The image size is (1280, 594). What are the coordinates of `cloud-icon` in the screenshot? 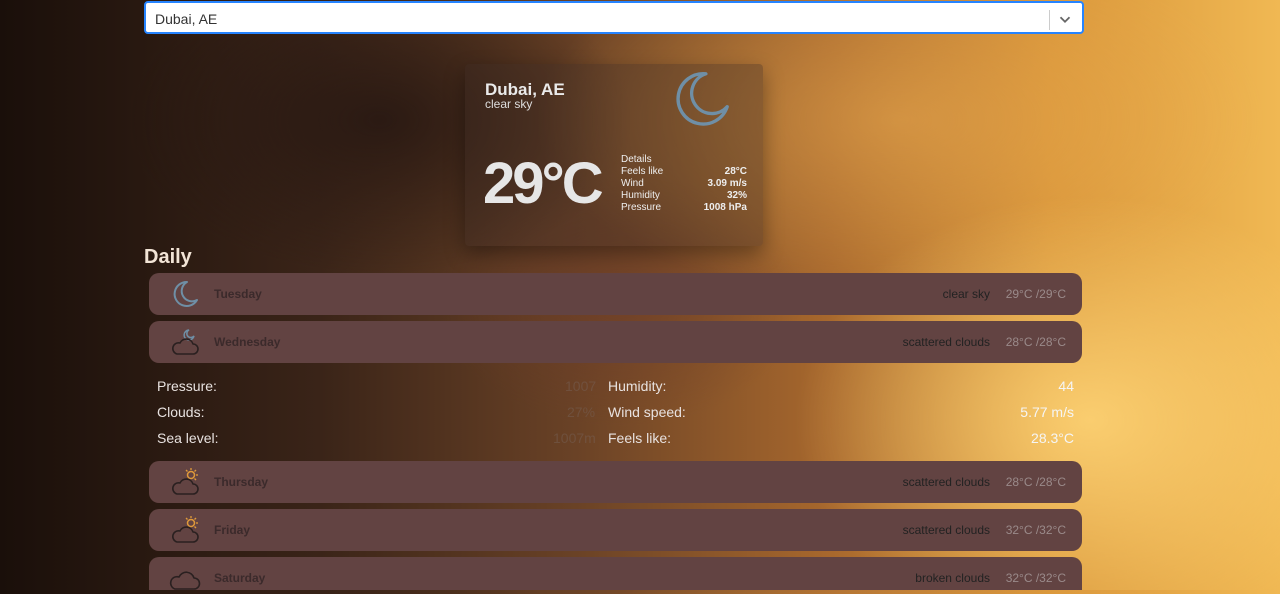 It's located at (185, 580).